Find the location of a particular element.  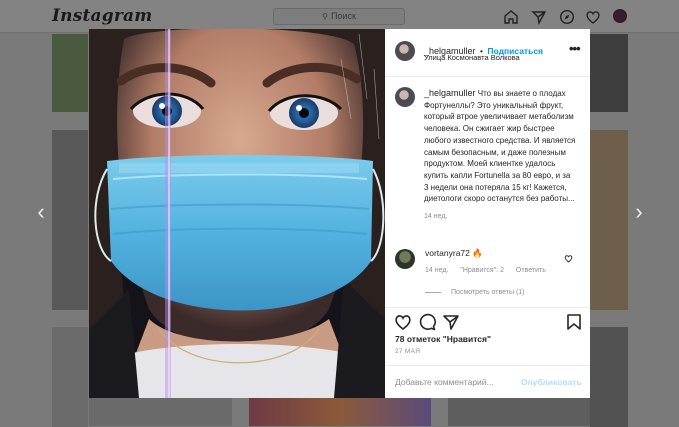

more-options-icon: ••• is located at coordinates (575, 48).